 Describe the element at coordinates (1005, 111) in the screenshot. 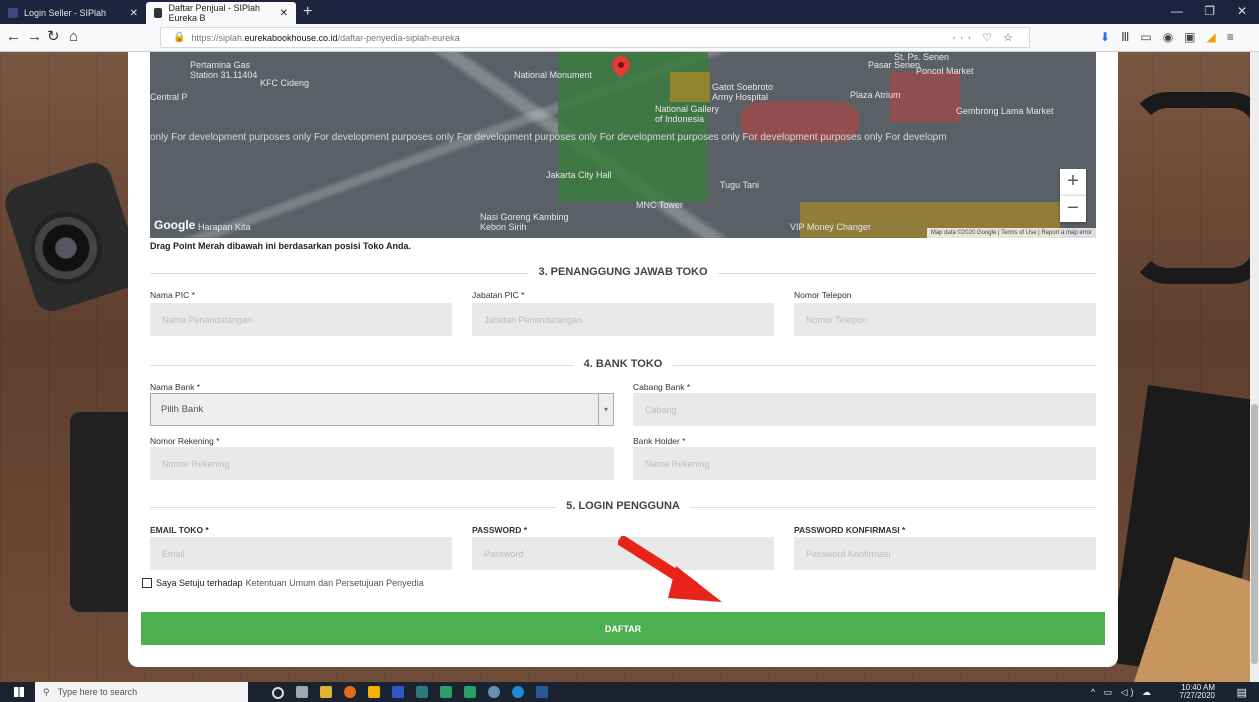

I see `map-label: Gembrong Lama Market` at that location.